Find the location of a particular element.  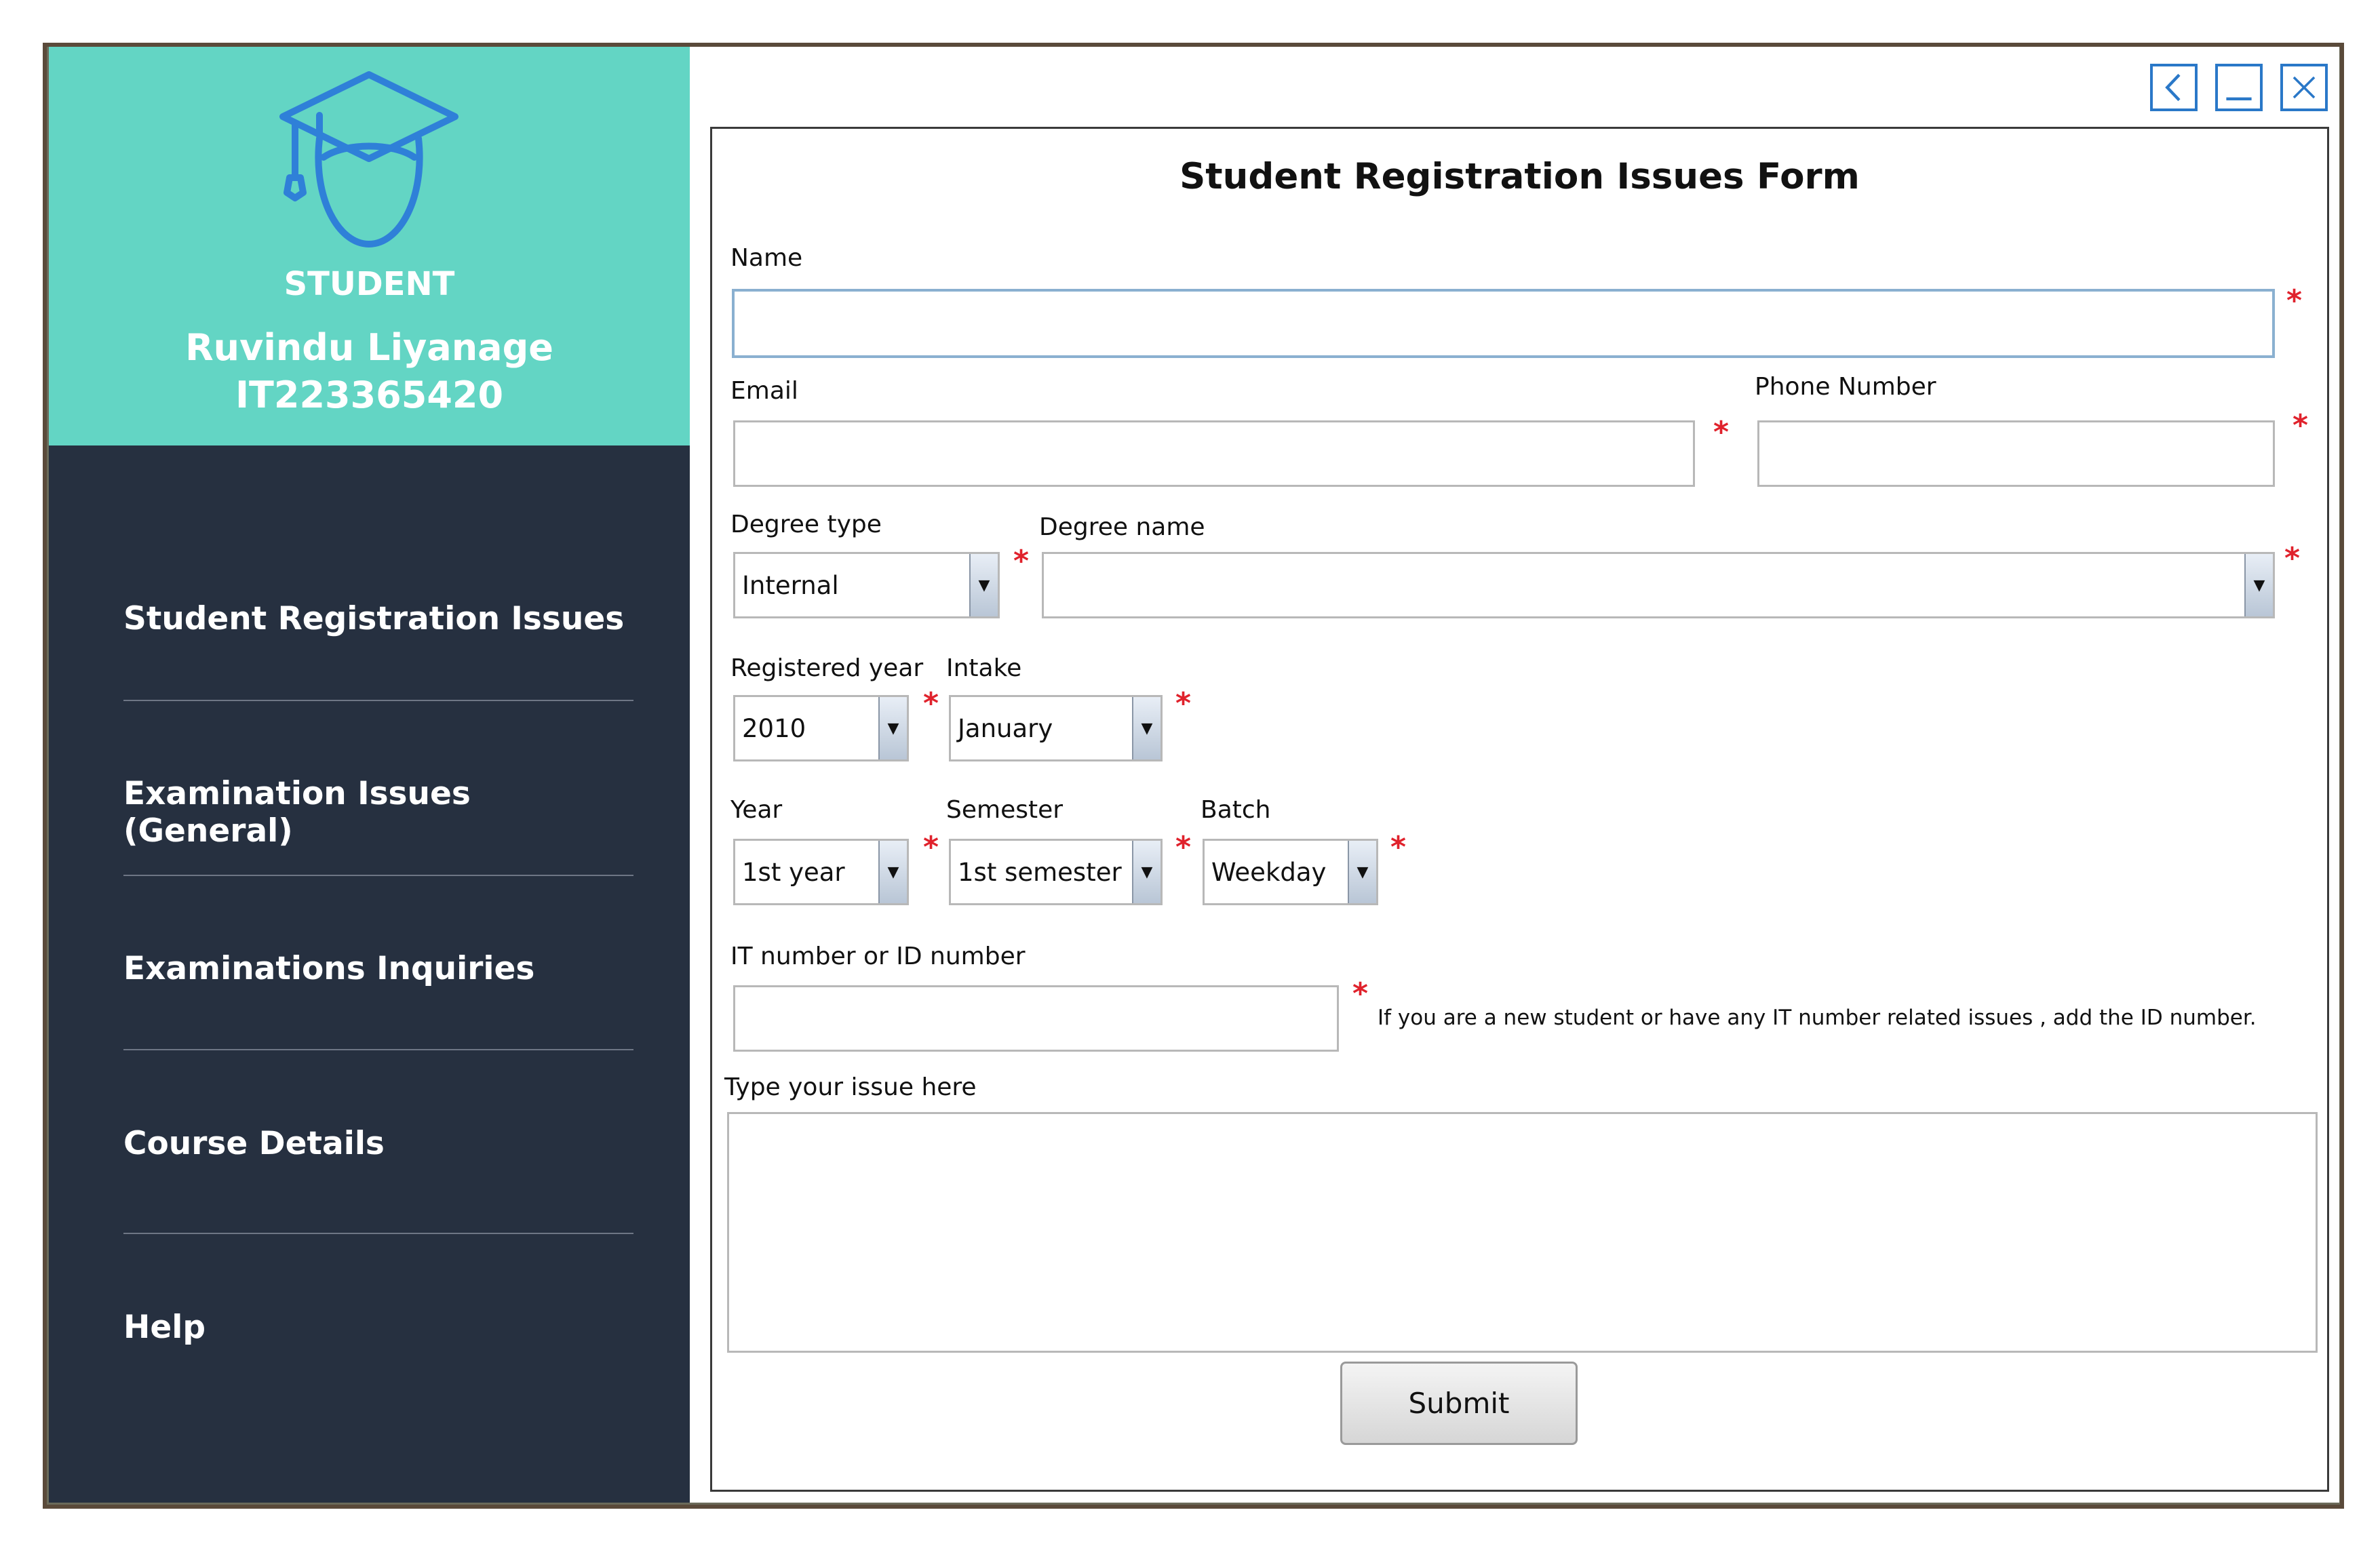

name-field is located at coordinates (1503, 324).